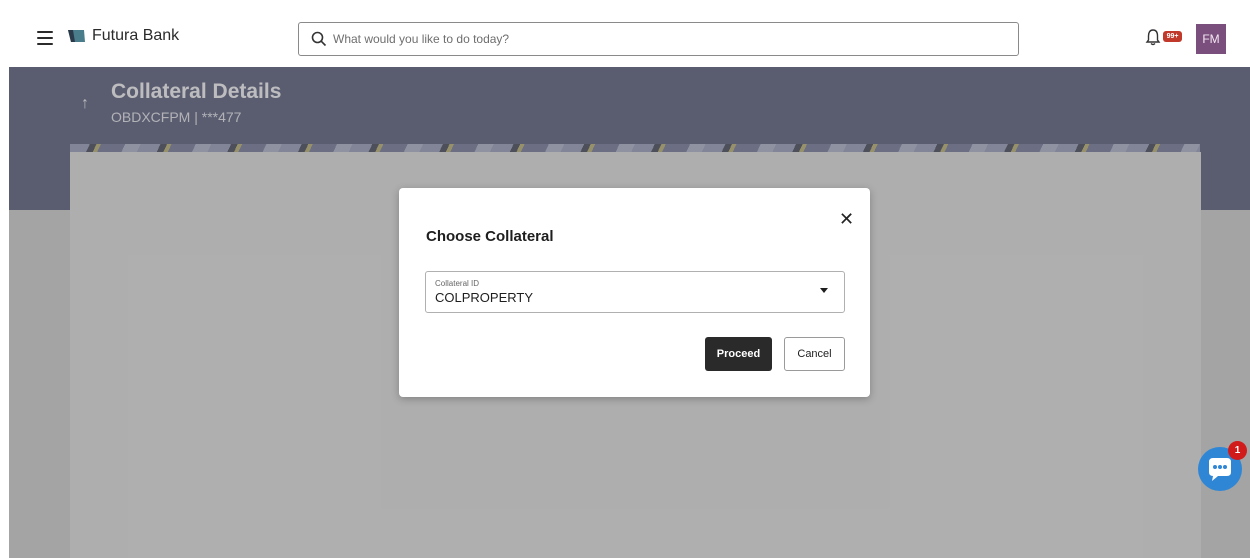 This screenshot has height=558, width=1250. I want to click on field-label: Collateral ID, so click(457, 283).